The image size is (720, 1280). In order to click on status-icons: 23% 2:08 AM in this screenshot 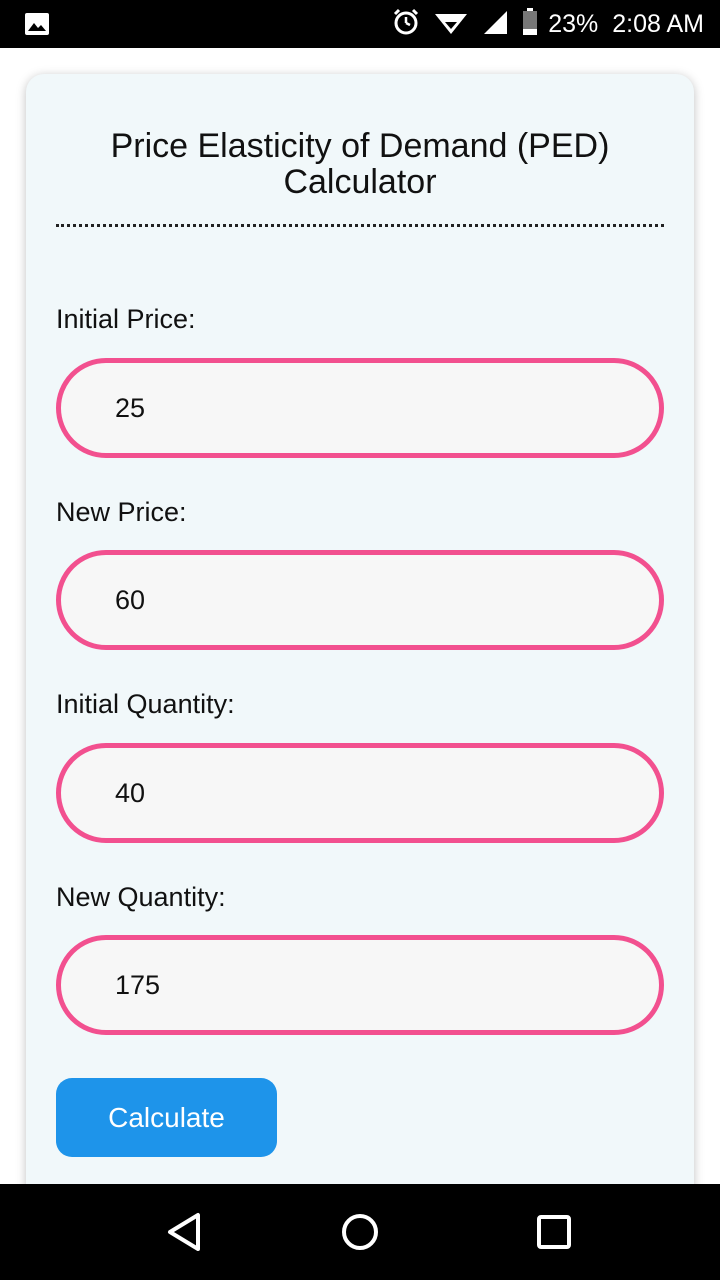, I will do `click(548, 24)`.